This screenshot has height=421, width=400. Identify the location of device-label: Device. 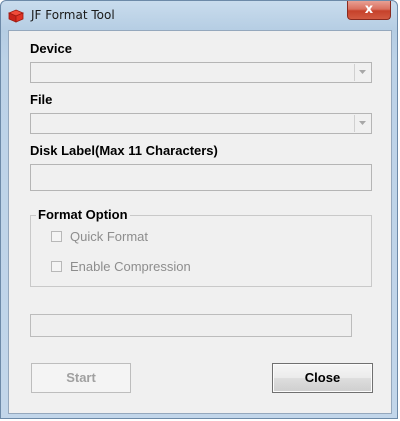
(51, 48).